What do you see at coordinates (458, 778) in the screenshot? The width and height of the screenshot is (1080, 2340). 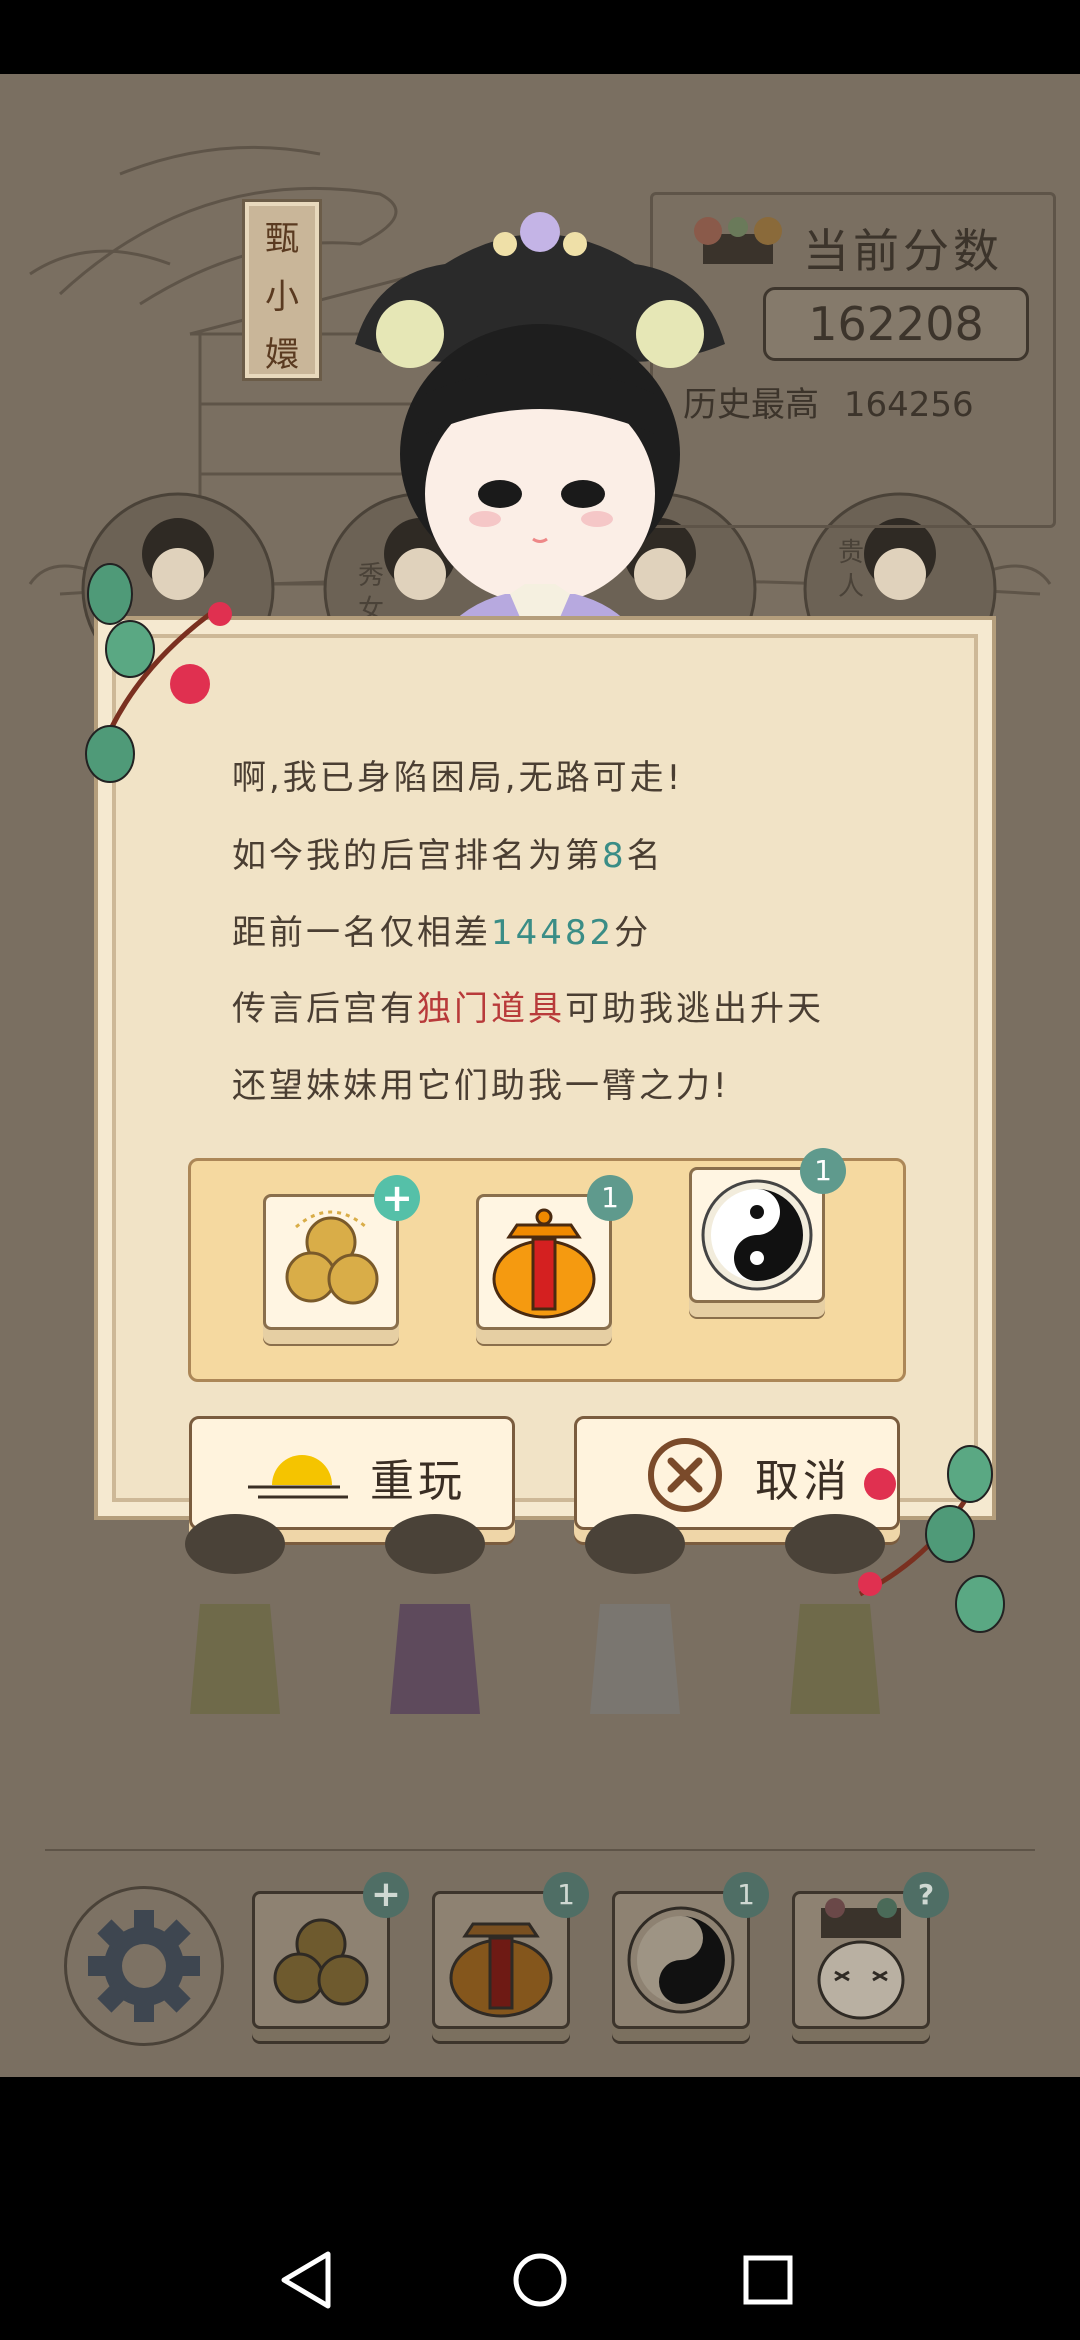 I see `dialog-line-1: 啊,我已身陷困局,无路可走!` at bounding box center [458, 778].